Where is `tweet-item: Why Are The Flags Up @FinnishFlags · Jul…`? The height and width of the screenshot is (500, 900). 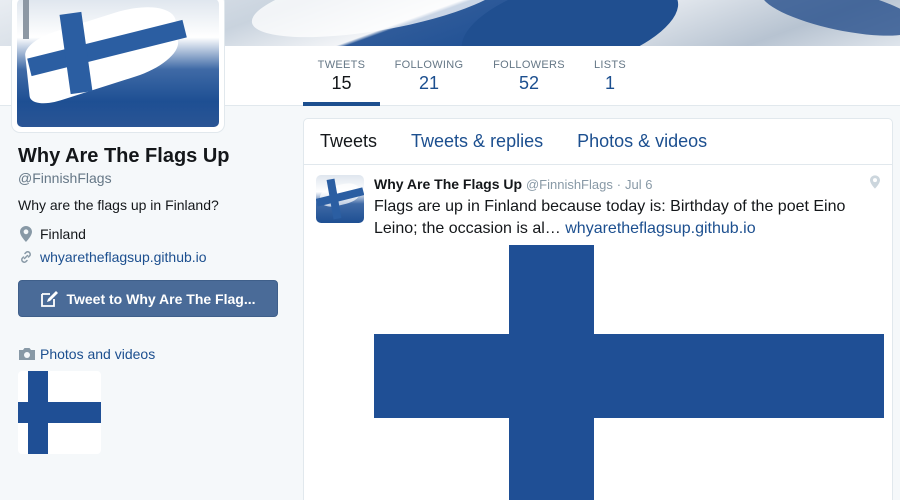 tweet-item: Why Are The Flags Up @FinnishFlags · Jul… is located at coordinates (598, 207).